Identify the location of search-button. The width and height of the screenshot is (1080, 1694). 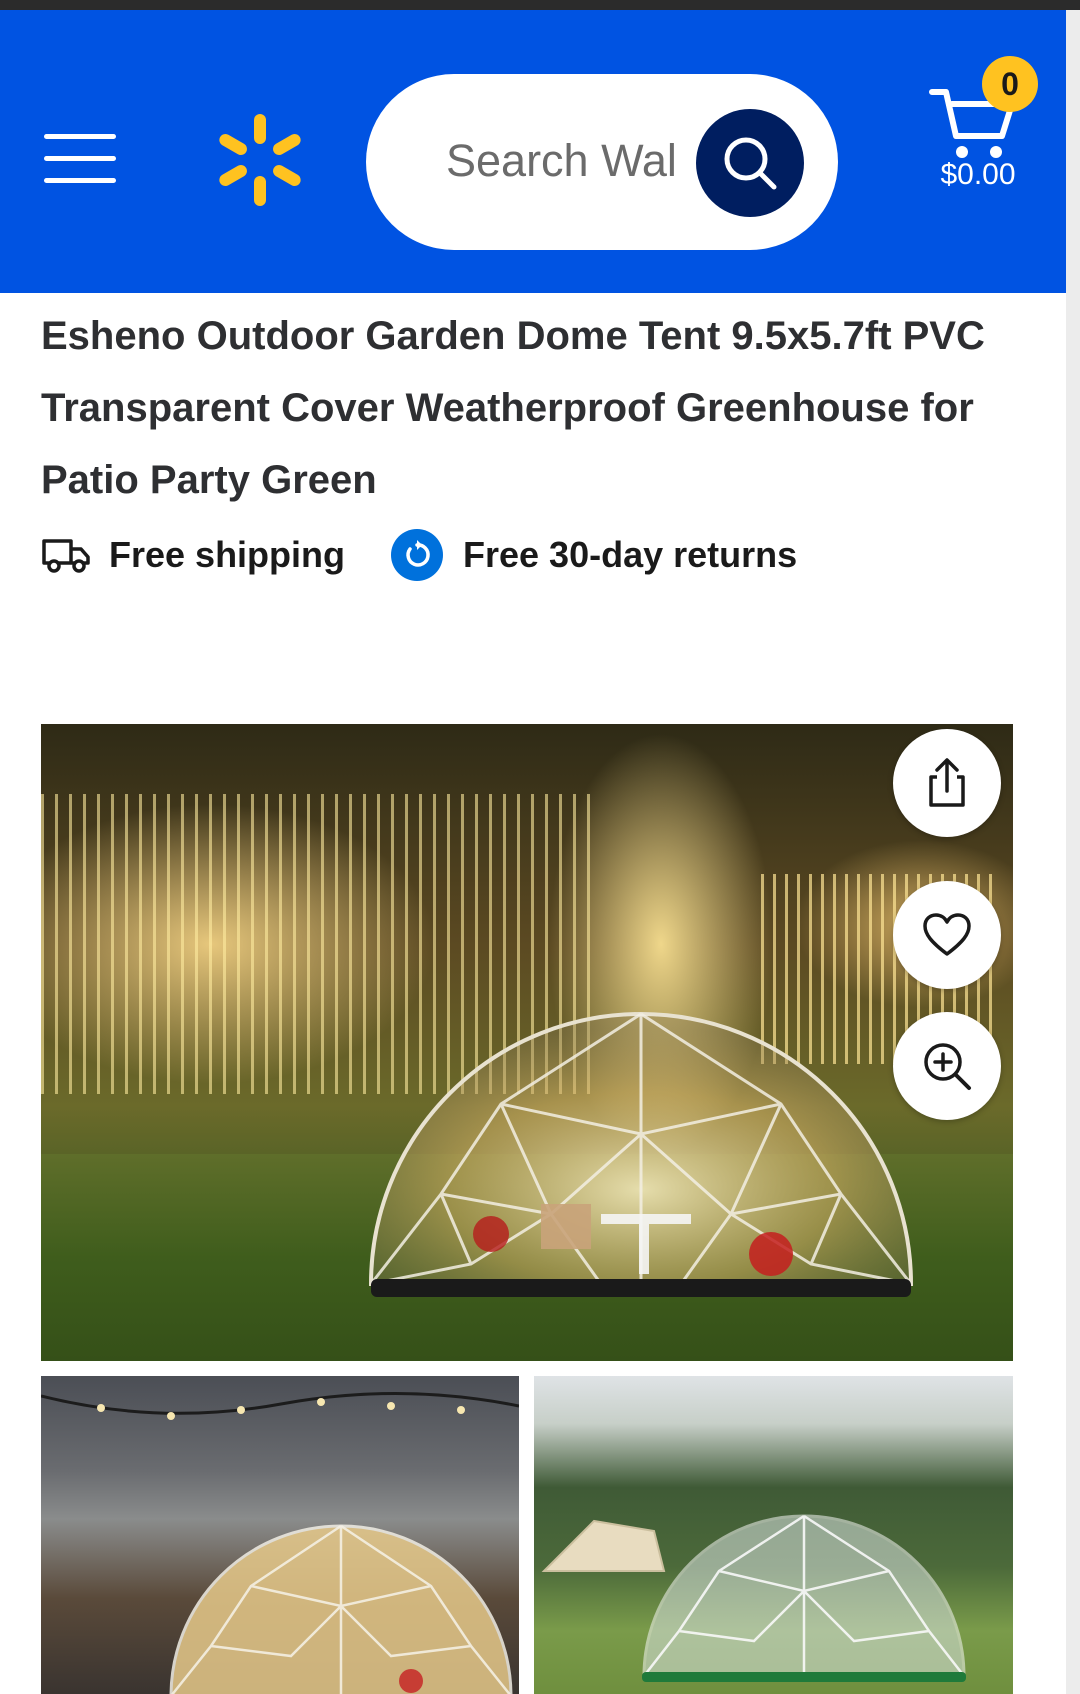
(750, 163).